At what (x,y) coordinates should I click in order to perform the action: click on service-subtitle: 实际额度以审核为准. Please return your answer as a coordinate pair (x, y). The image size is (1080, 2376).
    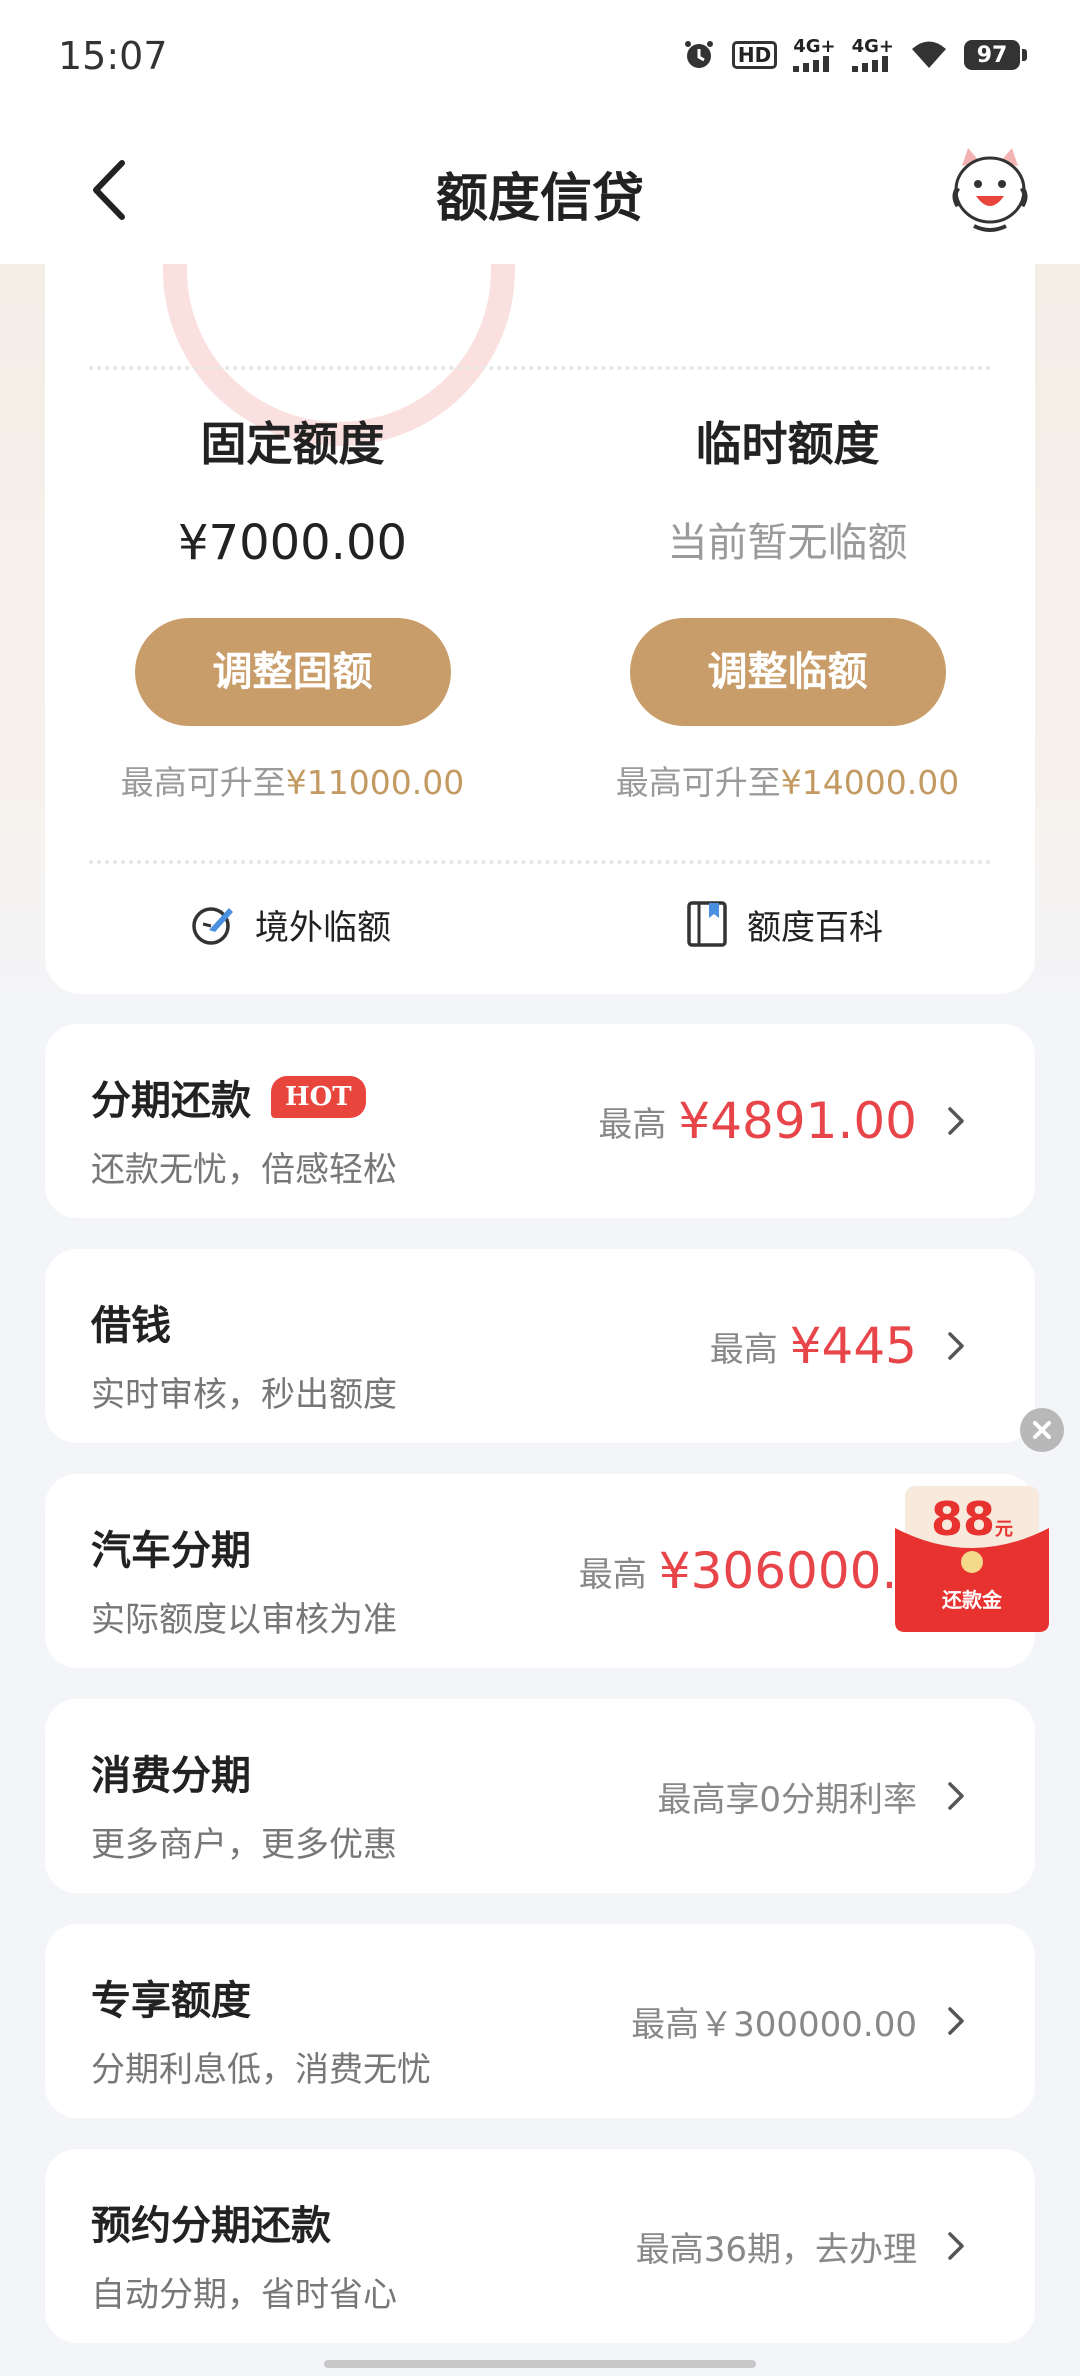
    Looking at the image, I should click on (244, 1620).